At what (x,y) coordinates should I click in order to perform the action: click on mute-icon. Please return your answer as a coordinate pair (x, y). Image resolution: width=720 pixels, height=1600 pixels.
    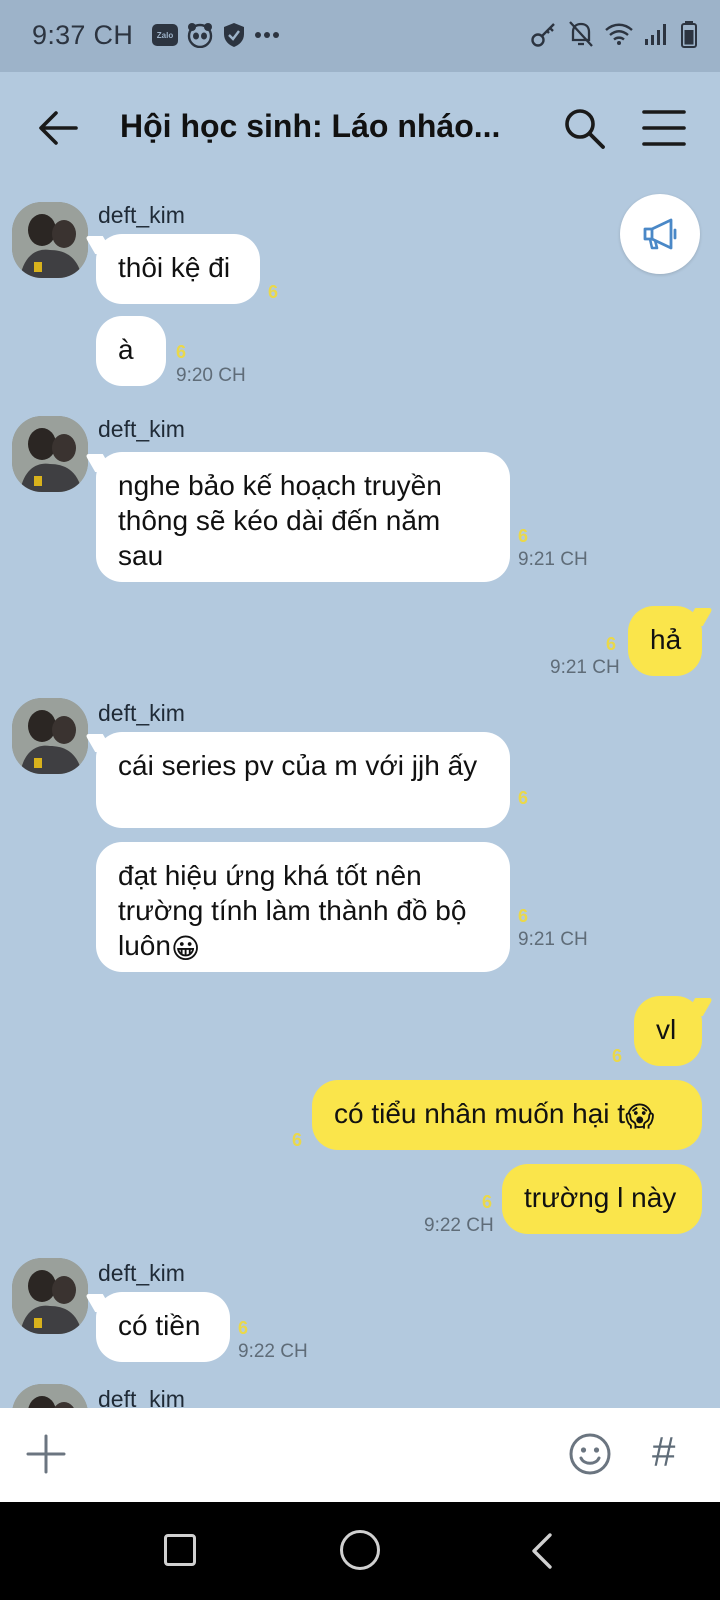
    Looking at the image, I should click on (581, 34).